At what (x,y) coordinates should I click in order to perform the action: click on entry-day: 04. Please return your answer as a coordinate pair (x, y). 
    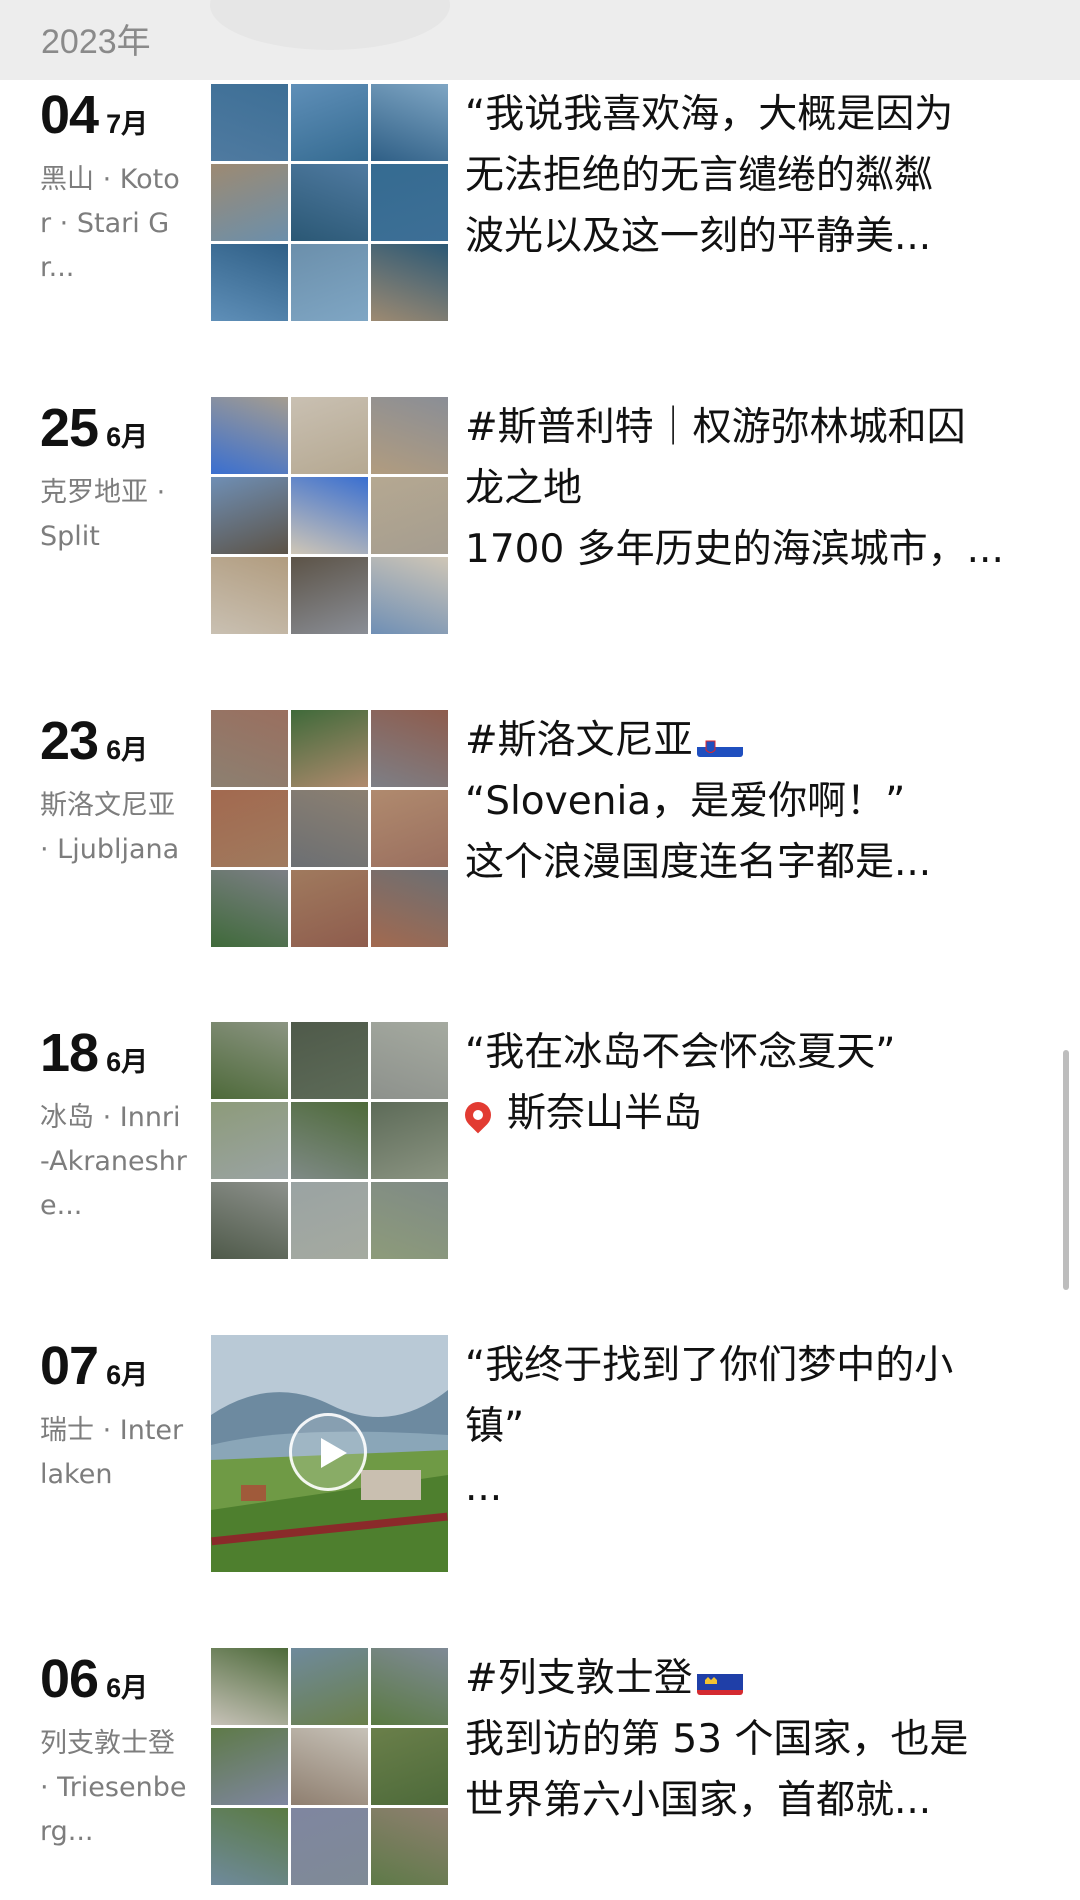
    Looking at the image, I should click on (69, 115).